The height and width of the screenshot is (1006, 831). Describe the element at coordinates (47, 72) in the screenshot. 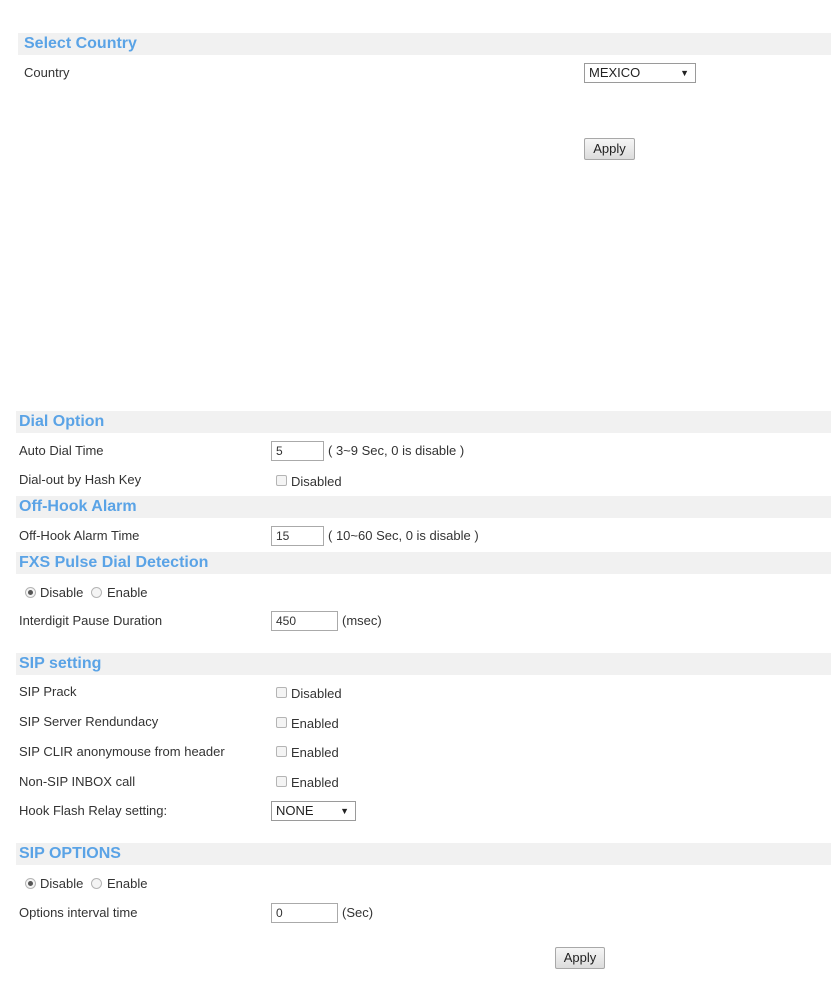

I see `country-label: Country` at that location.